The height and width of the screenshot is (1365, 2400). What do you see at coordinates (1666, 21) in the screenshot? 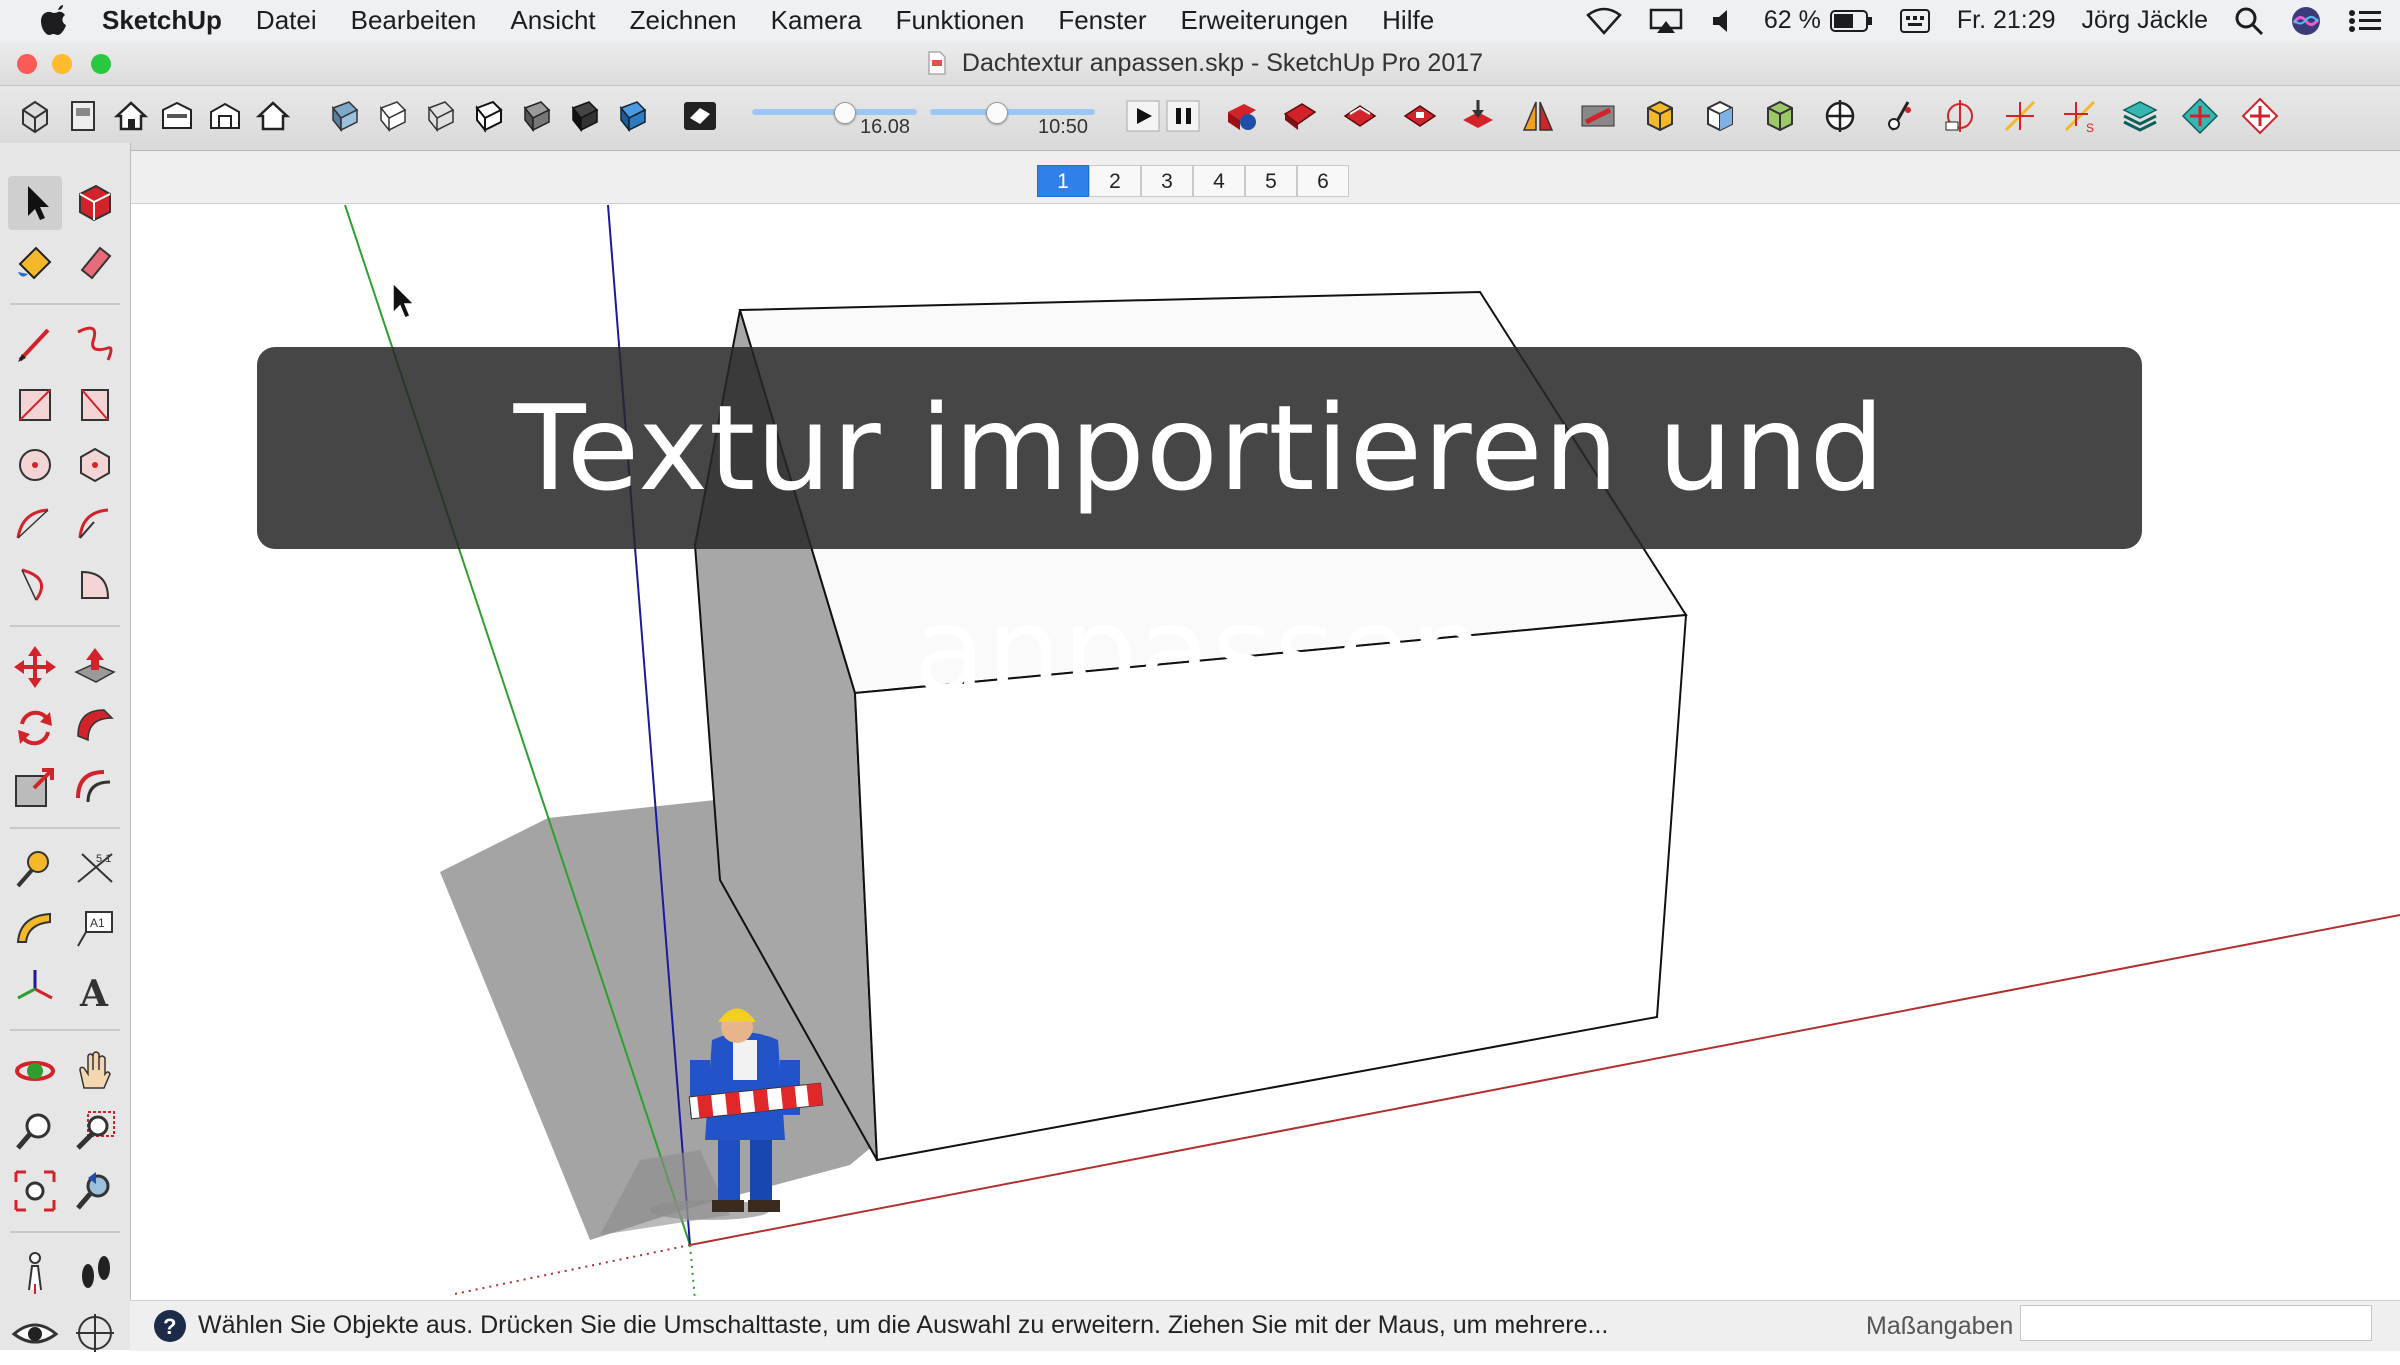
I see `airplay-icon` at bounding box center [1666, 21].